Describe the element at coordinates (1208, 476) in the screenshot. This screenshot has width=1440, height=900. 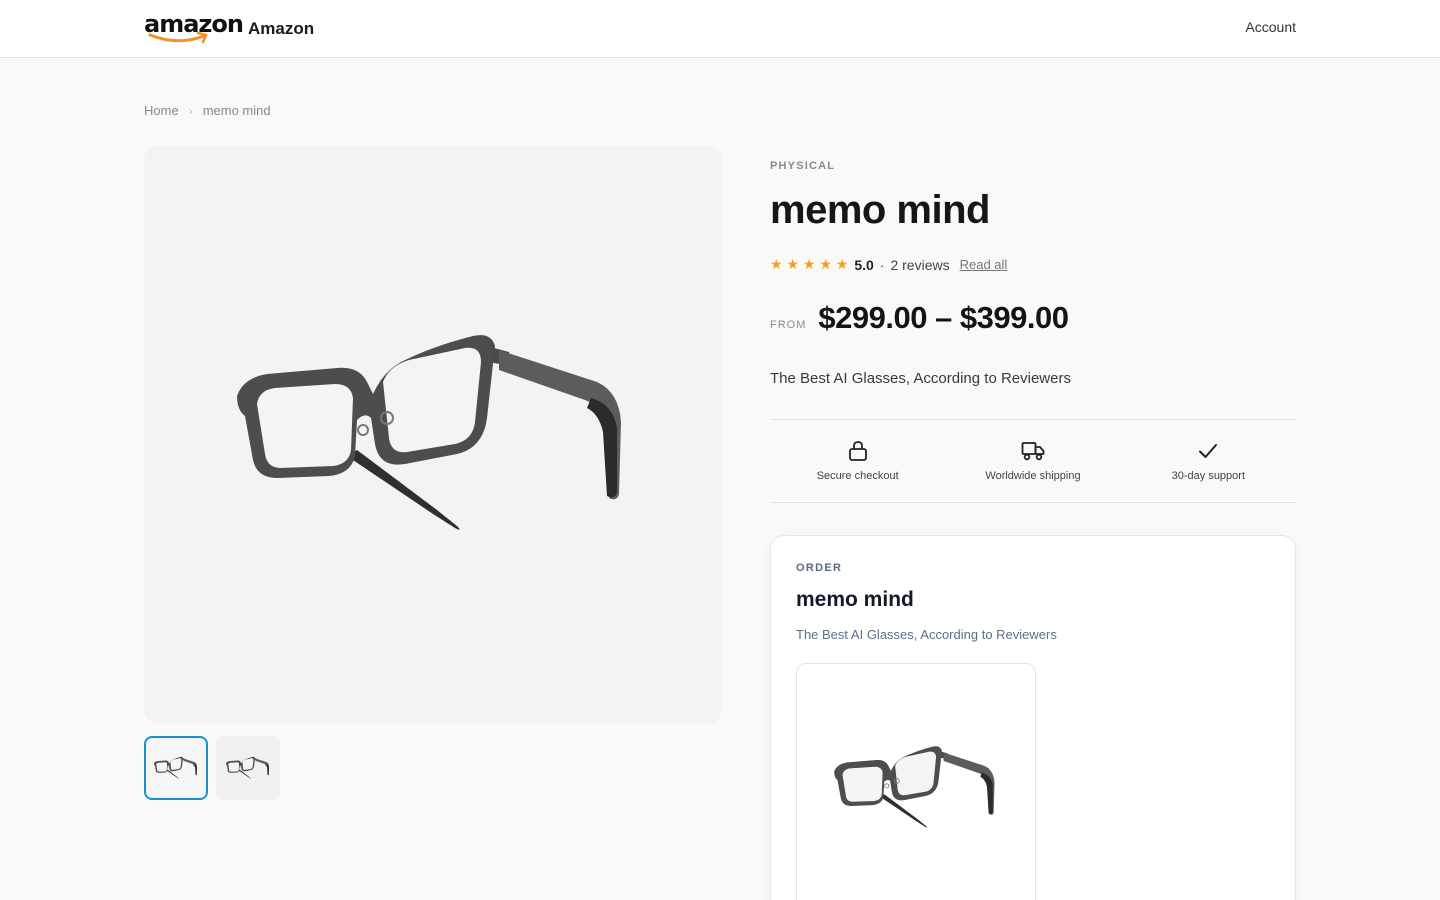
I see `feature-label: 30-day support` at that location.